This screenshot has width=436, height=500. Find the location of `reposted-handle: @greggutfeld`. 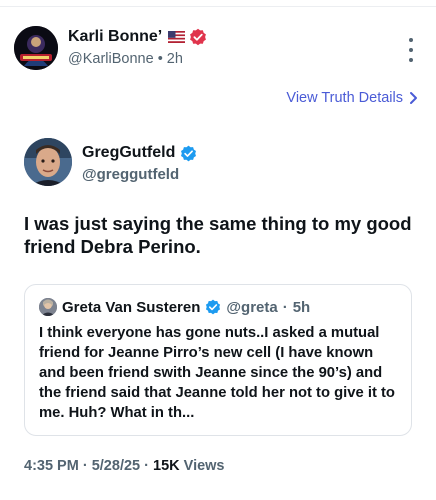

reposted-handle: @greggutfeld is located at coordinates (130, 174).